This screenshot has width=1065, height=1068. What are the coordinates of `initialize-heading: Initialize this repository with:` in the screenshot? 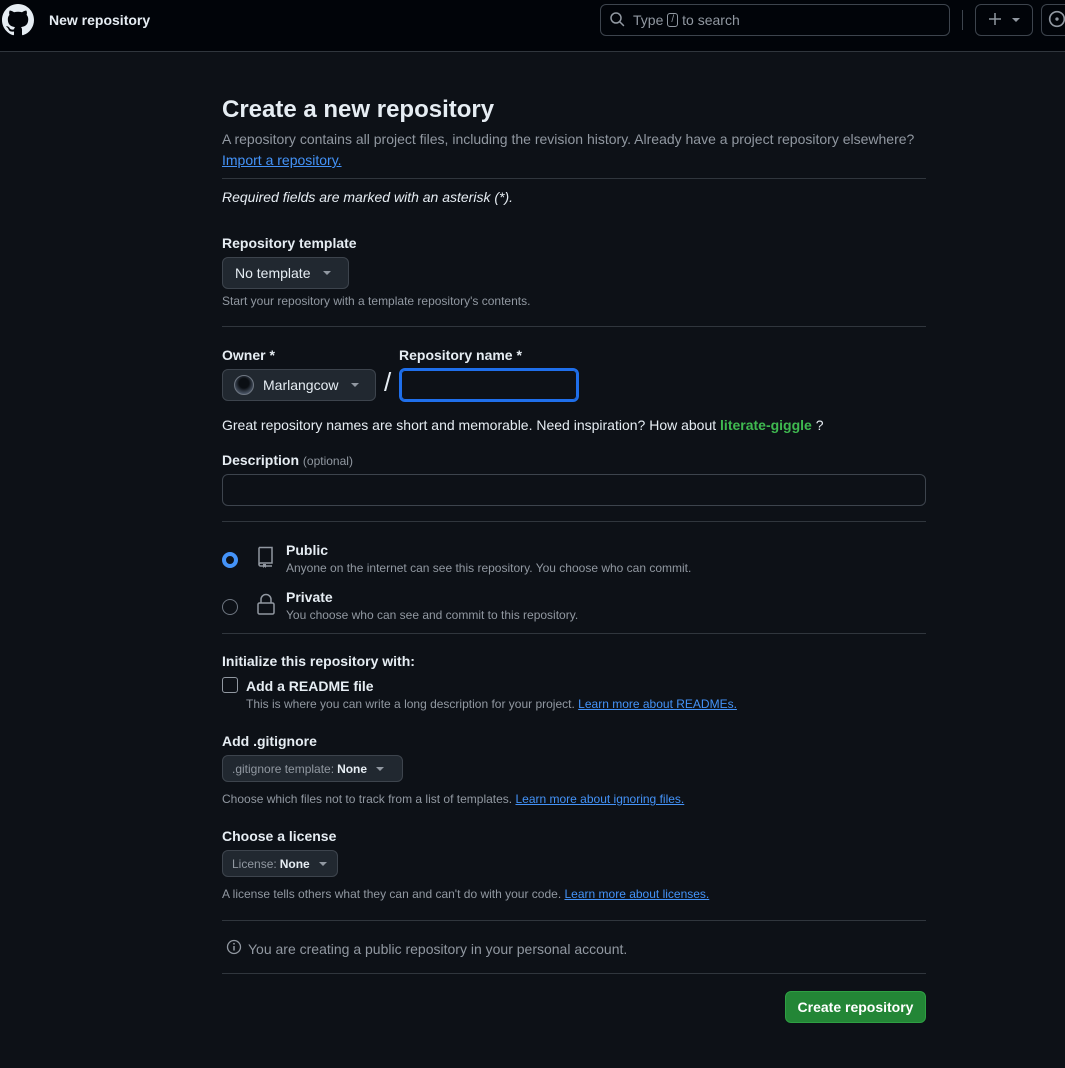 It's located at (318, 661).